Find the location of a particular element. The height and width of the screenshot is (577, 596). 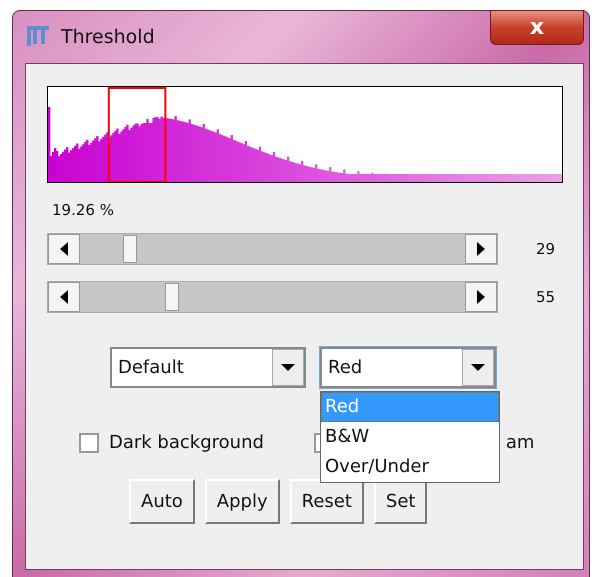

dropdown: Red is located at coordinates (408, 367).